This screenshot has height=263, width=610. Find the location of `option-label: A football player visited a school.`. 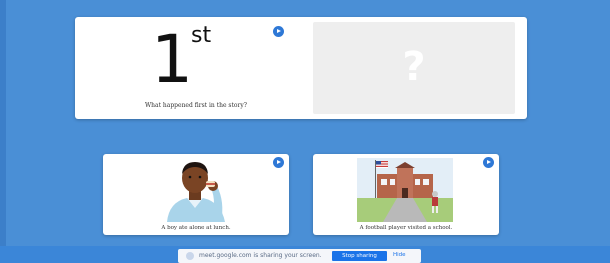

option-label: A football player visited a school. is located at coordinates (406, 228).